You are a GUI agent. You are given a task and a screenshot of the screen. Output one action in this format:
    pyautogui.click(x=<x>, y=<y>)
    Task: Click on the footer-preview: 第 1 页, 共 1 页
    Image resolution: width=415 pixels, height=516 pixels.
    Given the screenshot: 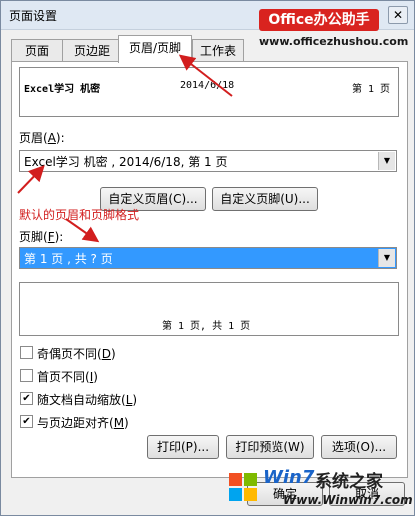 What is the action you would take?
    pyautogui.click(x=209, y=309)
    